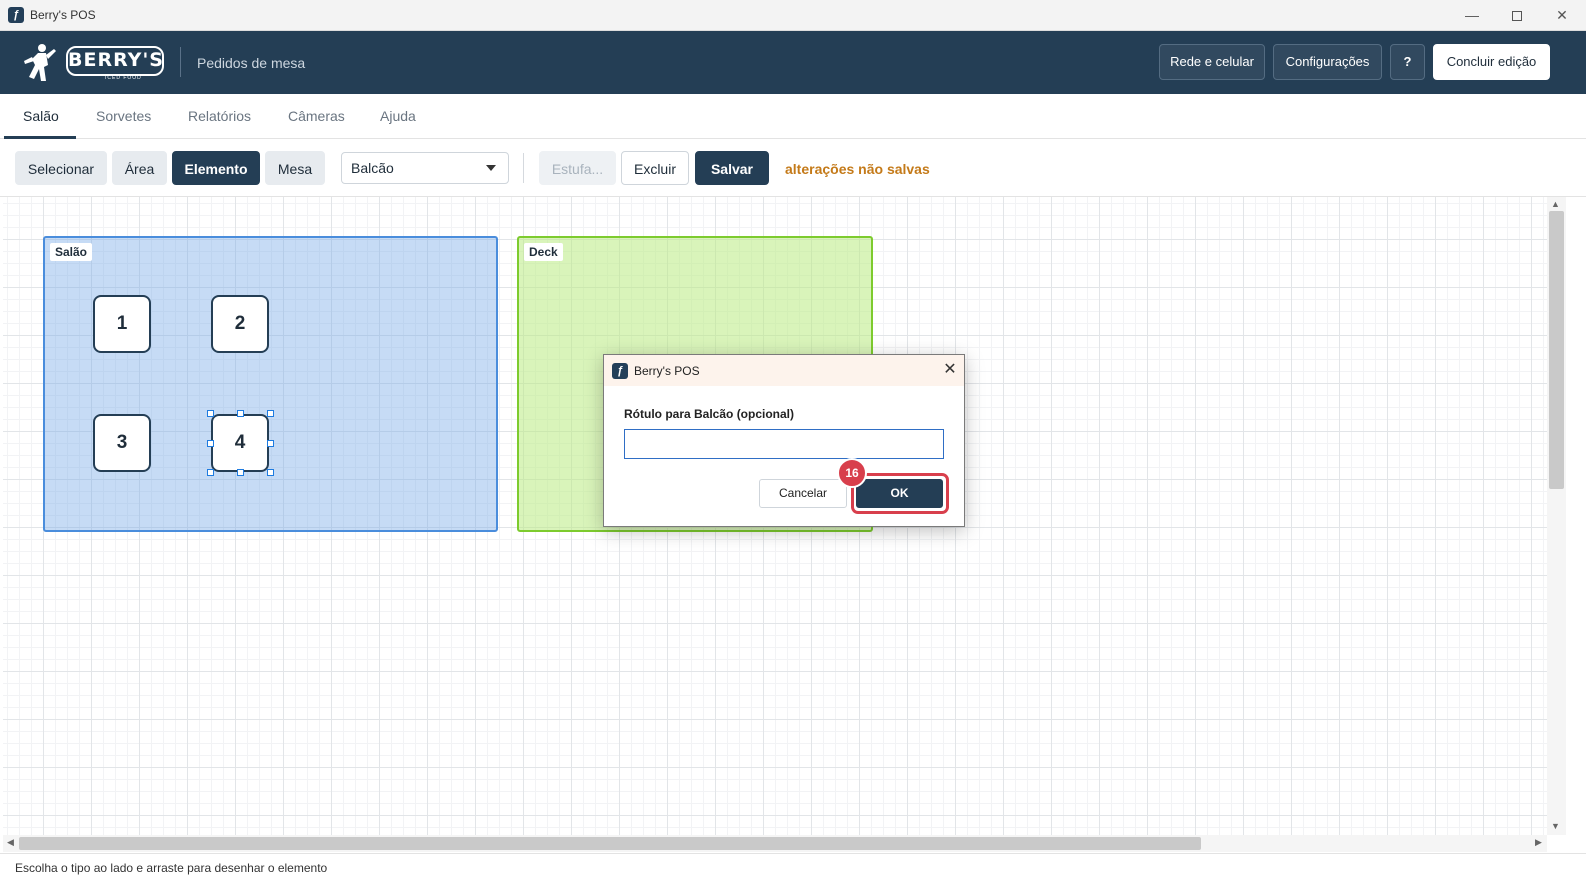  I want to click on scroll-left-icon: ◀, so click(10, 842).